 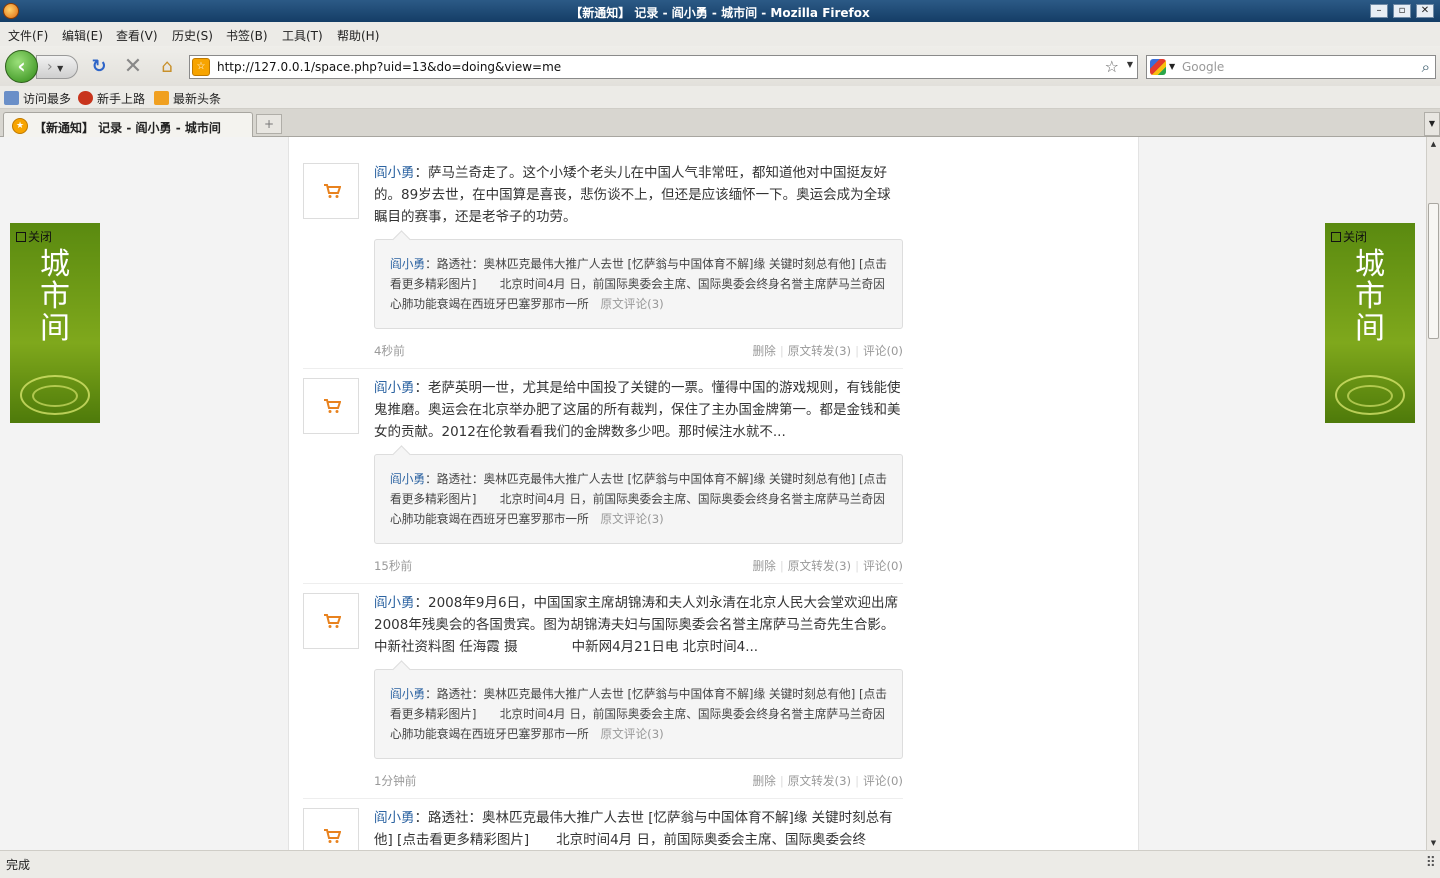 What do you see at coordinates (1425, 11) in the screenshot?
I see `close-window-button: ✕` at bounding box center [1425, 11].